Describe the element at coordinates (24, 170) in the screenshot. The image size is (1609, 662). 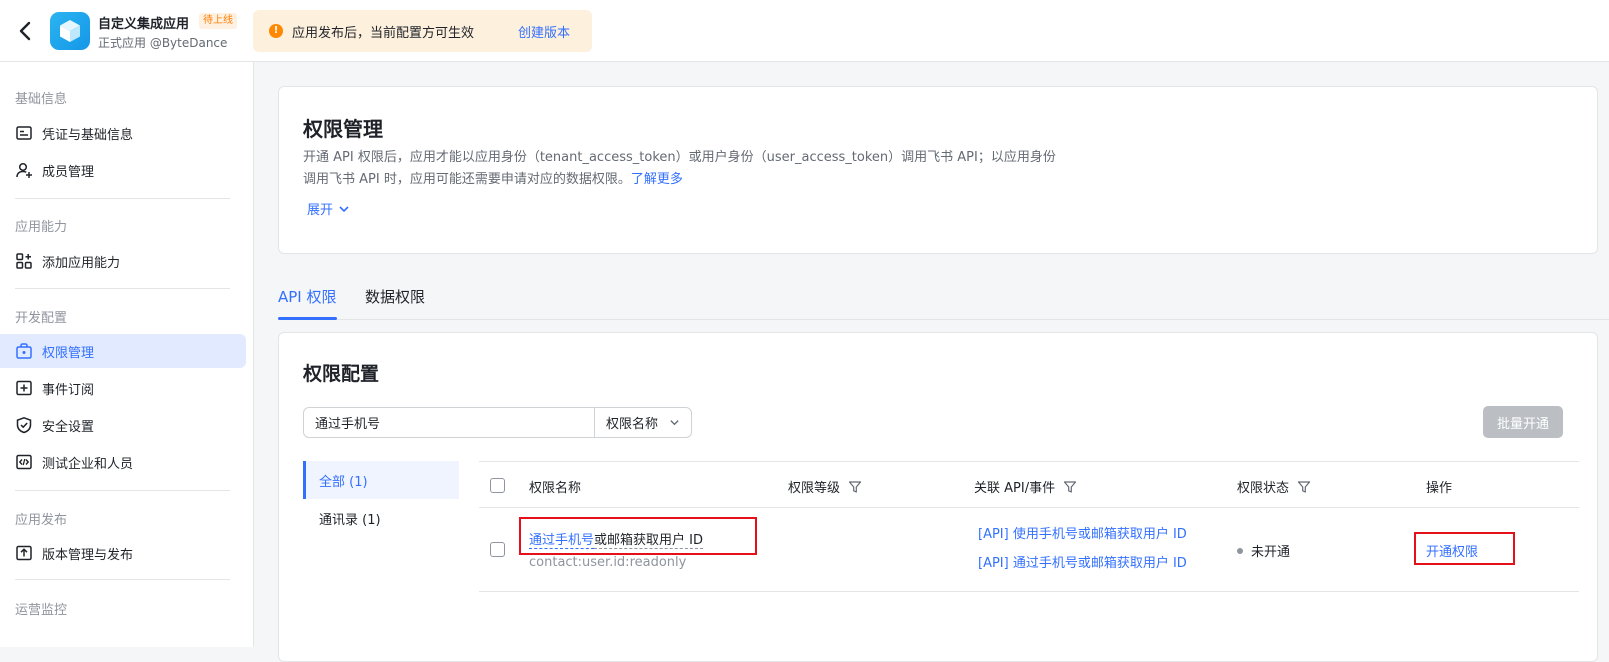
I see `add-user-icon` at that location.